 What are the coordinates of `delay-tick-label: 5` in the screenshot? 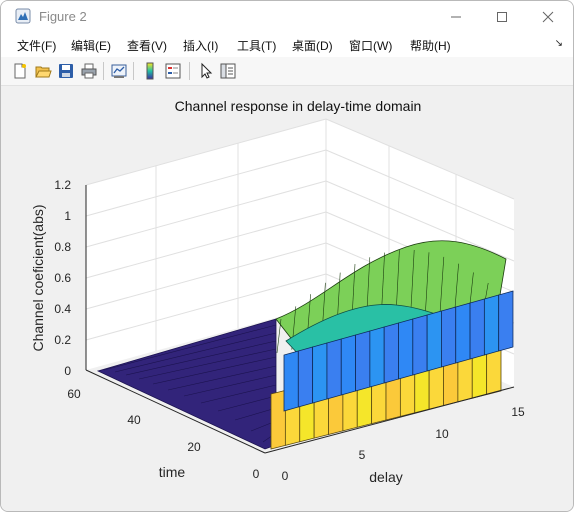 It's located at (362, 455).